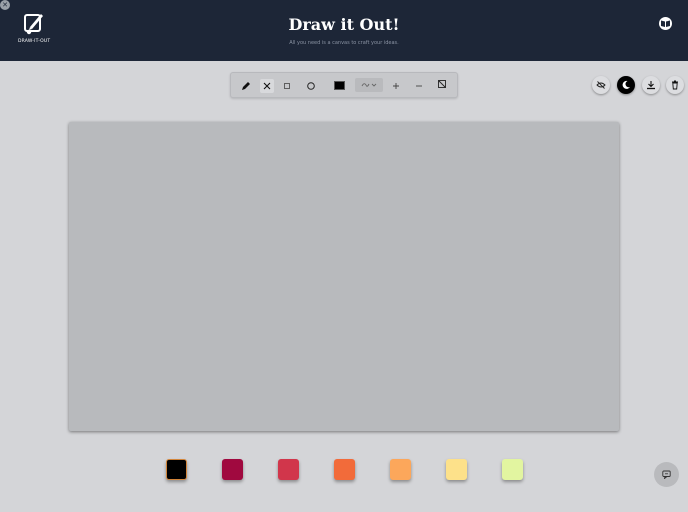 The height and width of the screenshot is (512, 688). Describe the element at coordinates (344, 24) in the screenshot. I see `page-title: Draw it Out!` at that location.